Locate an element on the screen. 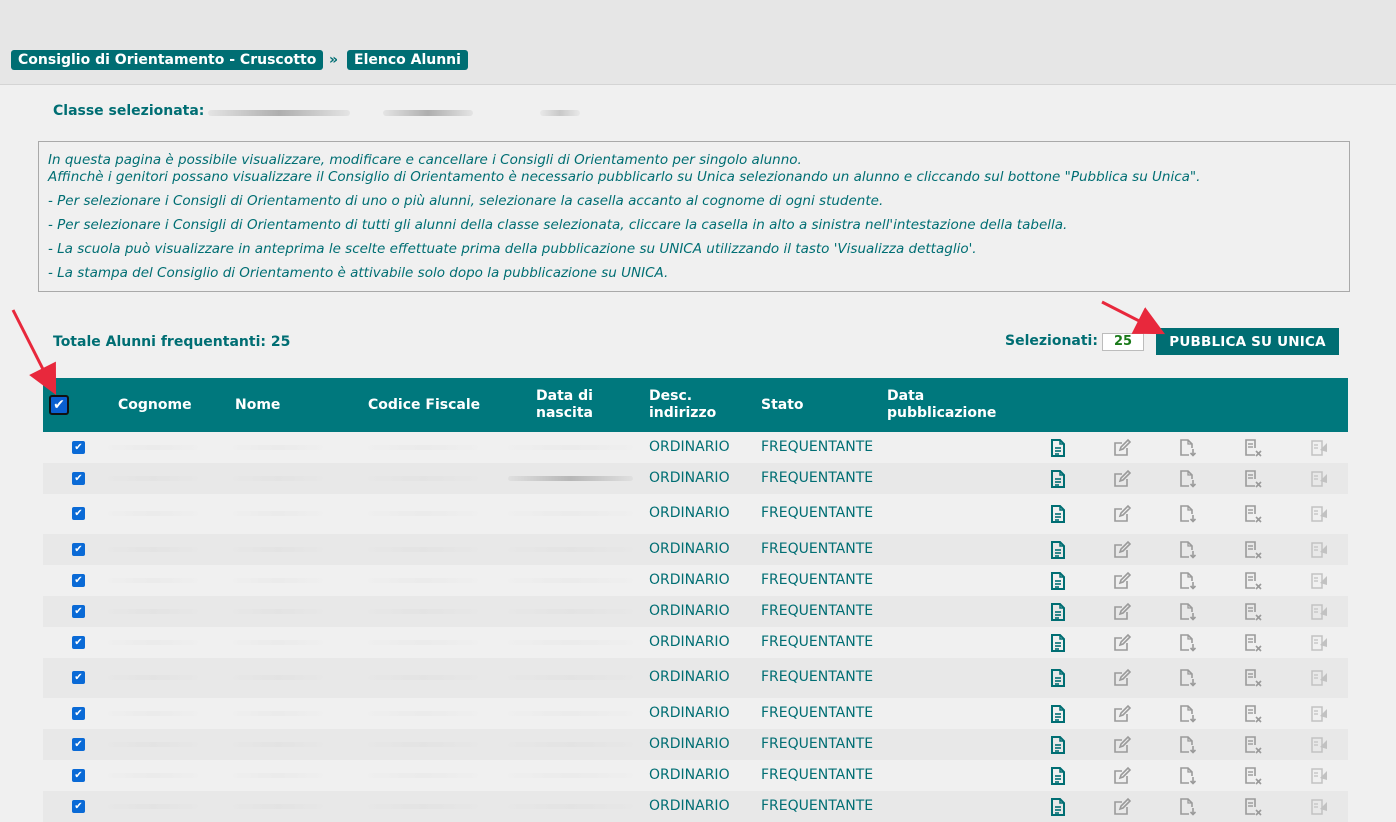  redacted-classe-name is located at coordinates (428, 113).